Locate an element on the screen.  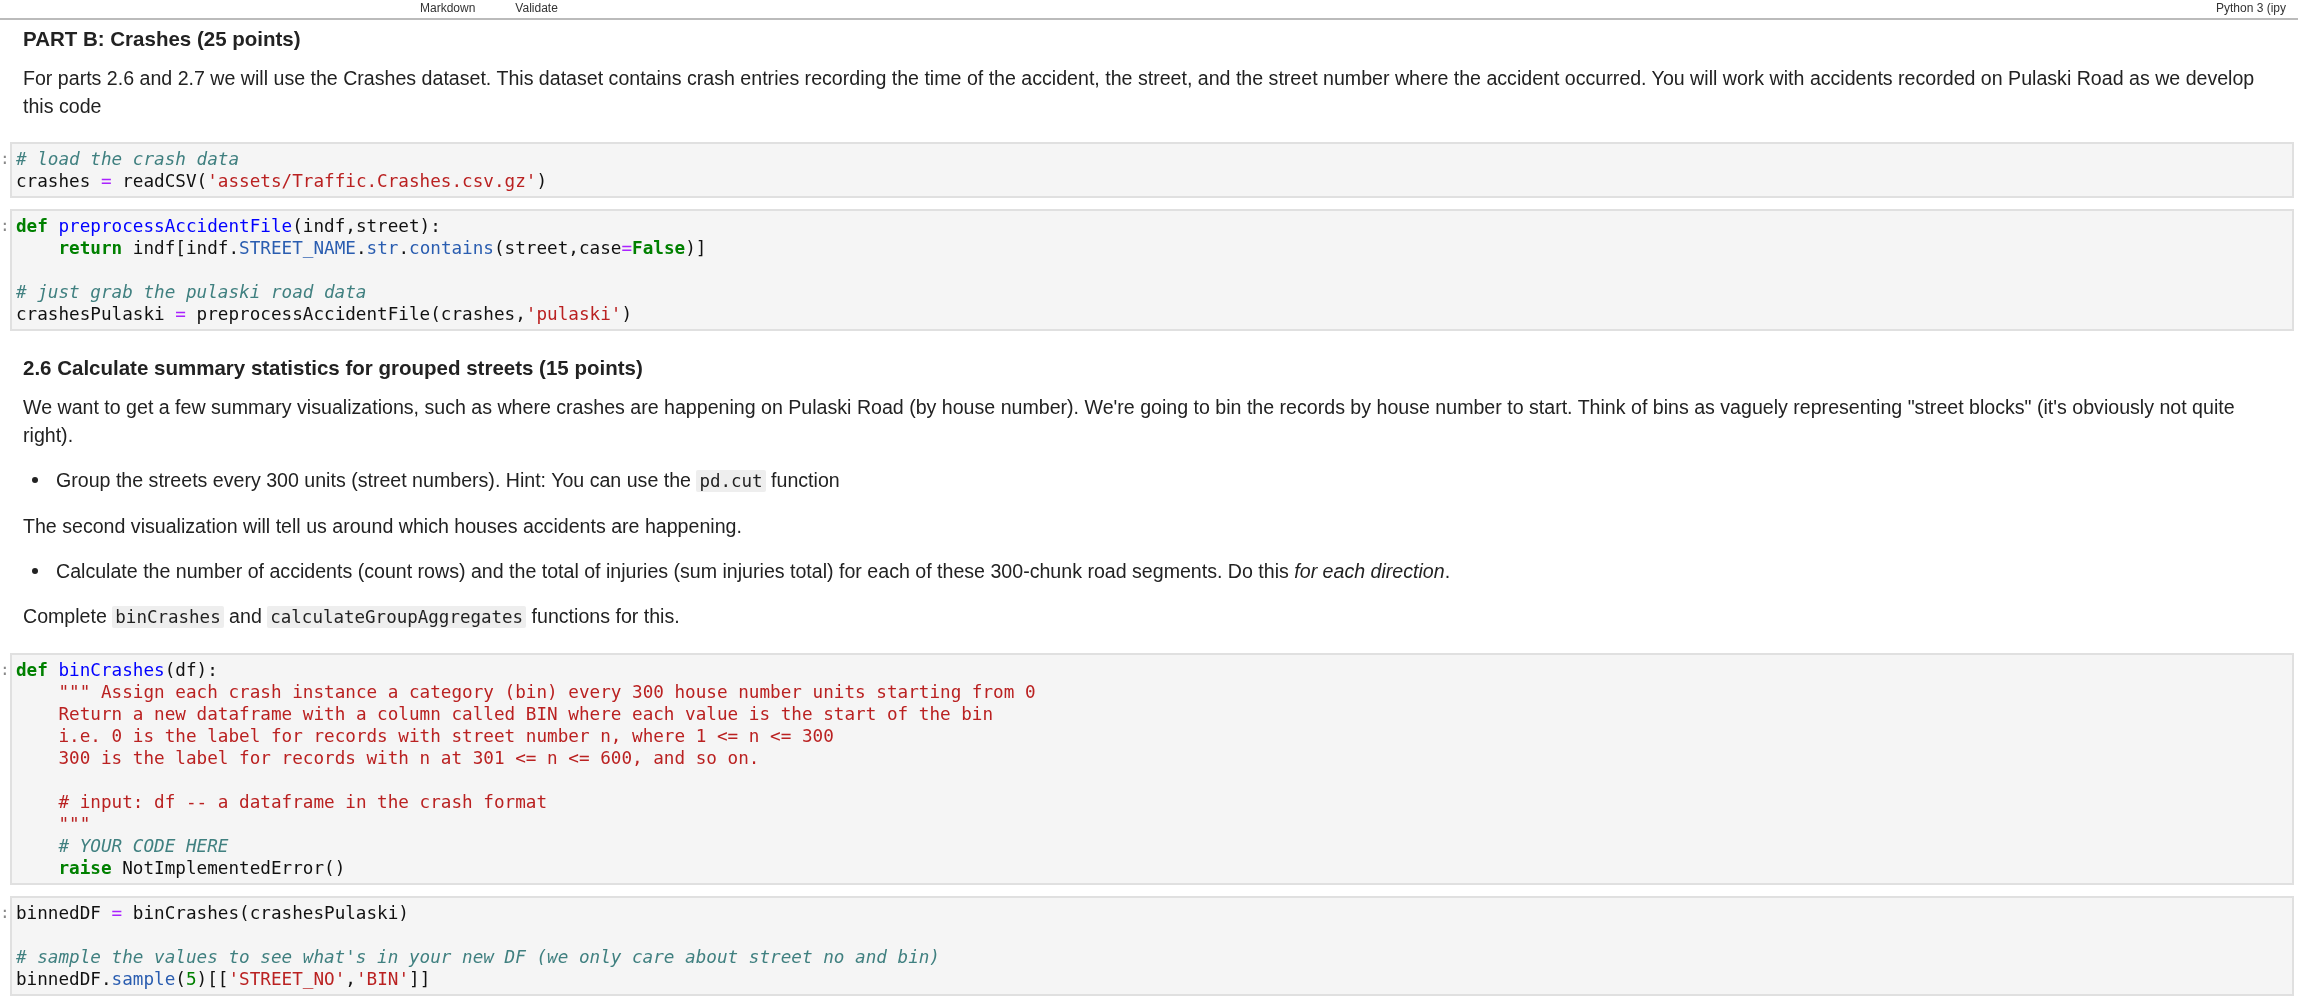
code-line: """ is located at coordinates (74, 824).